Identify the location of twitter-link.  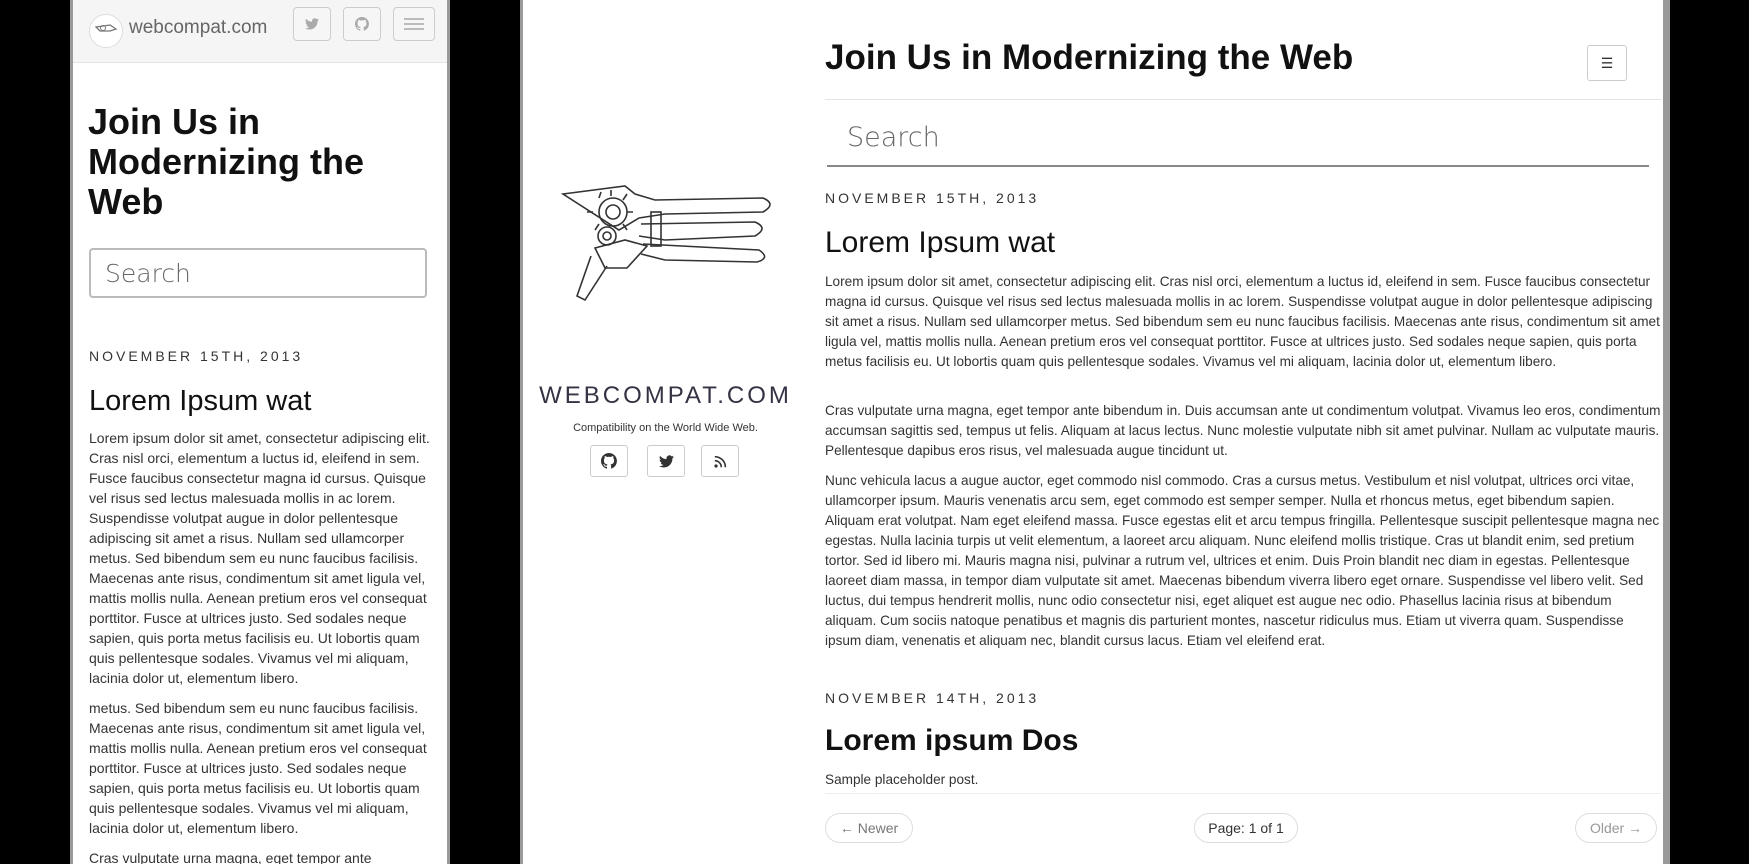
(666, 461).